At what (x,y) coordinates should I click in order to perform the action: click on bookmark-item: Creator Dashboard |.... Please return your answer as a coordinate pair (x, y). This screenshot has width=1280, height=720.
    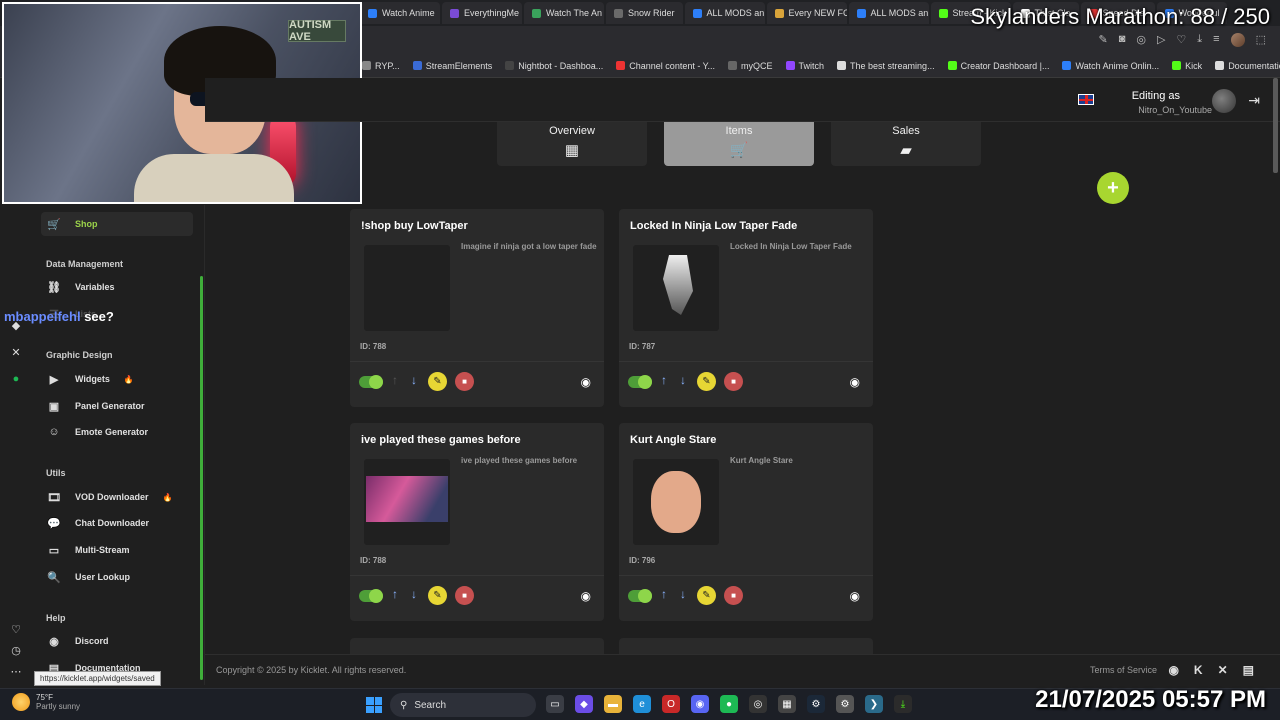
    Looking at the image, I should click on (998, 66).